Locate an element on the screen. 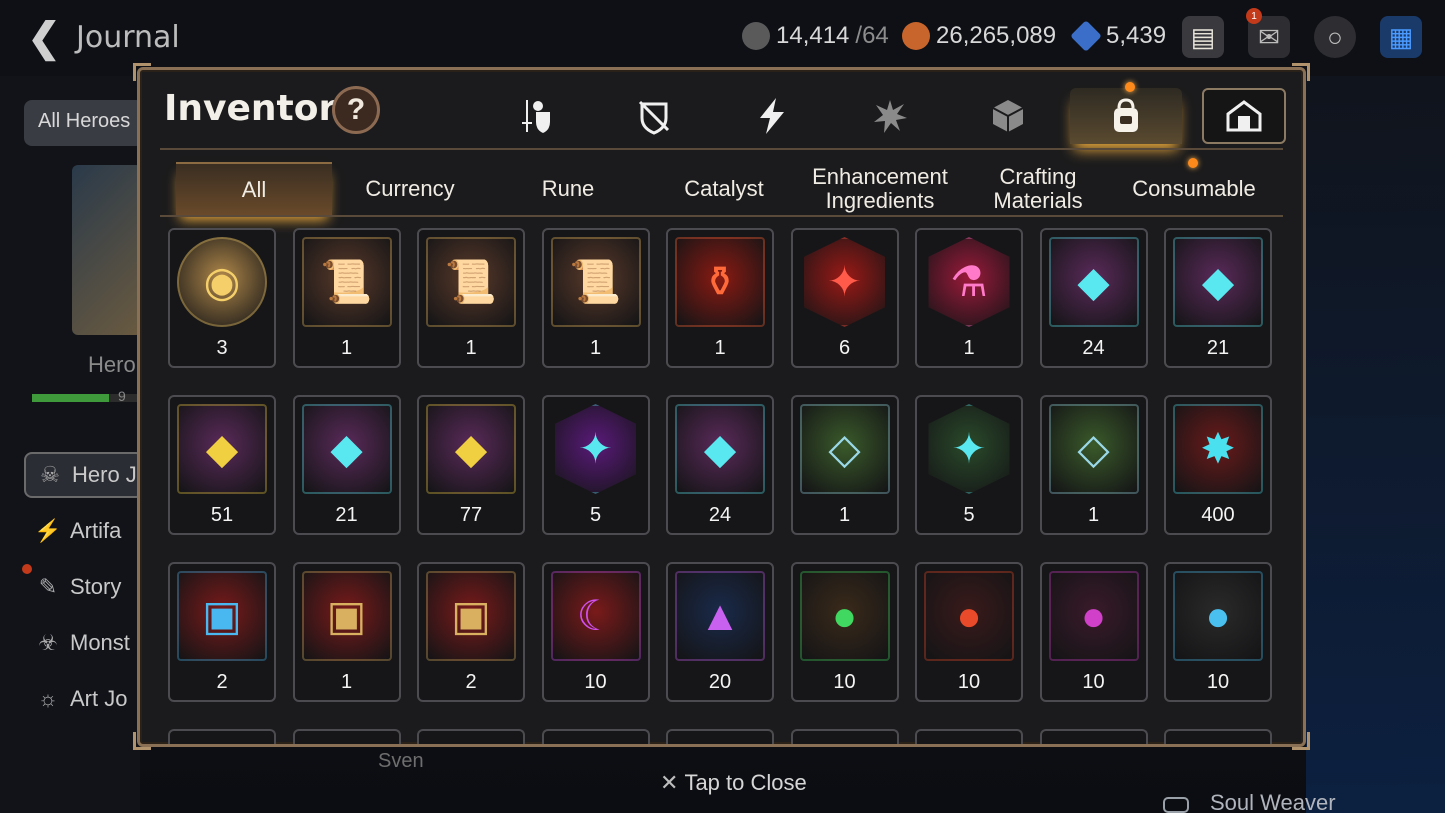  purple-moon-gem-icon: ☾ is located at coordinates (595, 616).